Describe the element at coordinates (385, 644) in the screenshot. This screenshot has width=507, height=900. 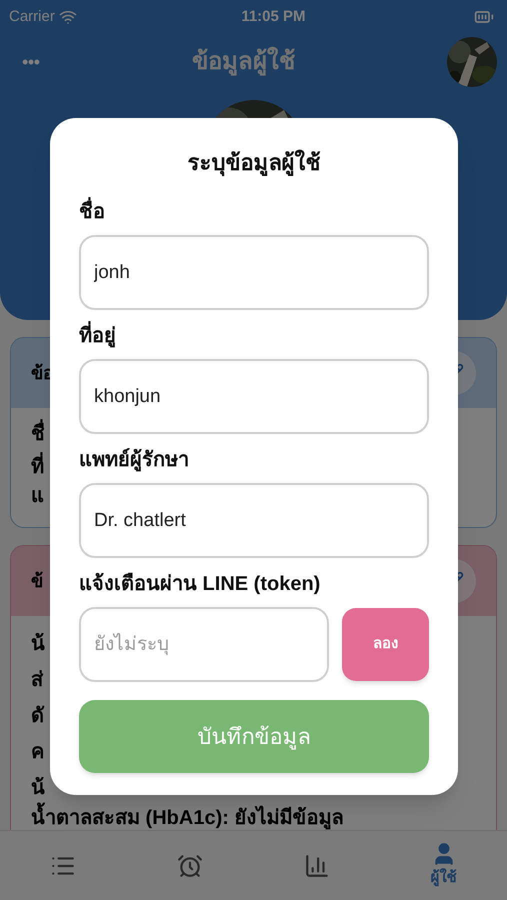
I see `test-button: ลอง` at that location.